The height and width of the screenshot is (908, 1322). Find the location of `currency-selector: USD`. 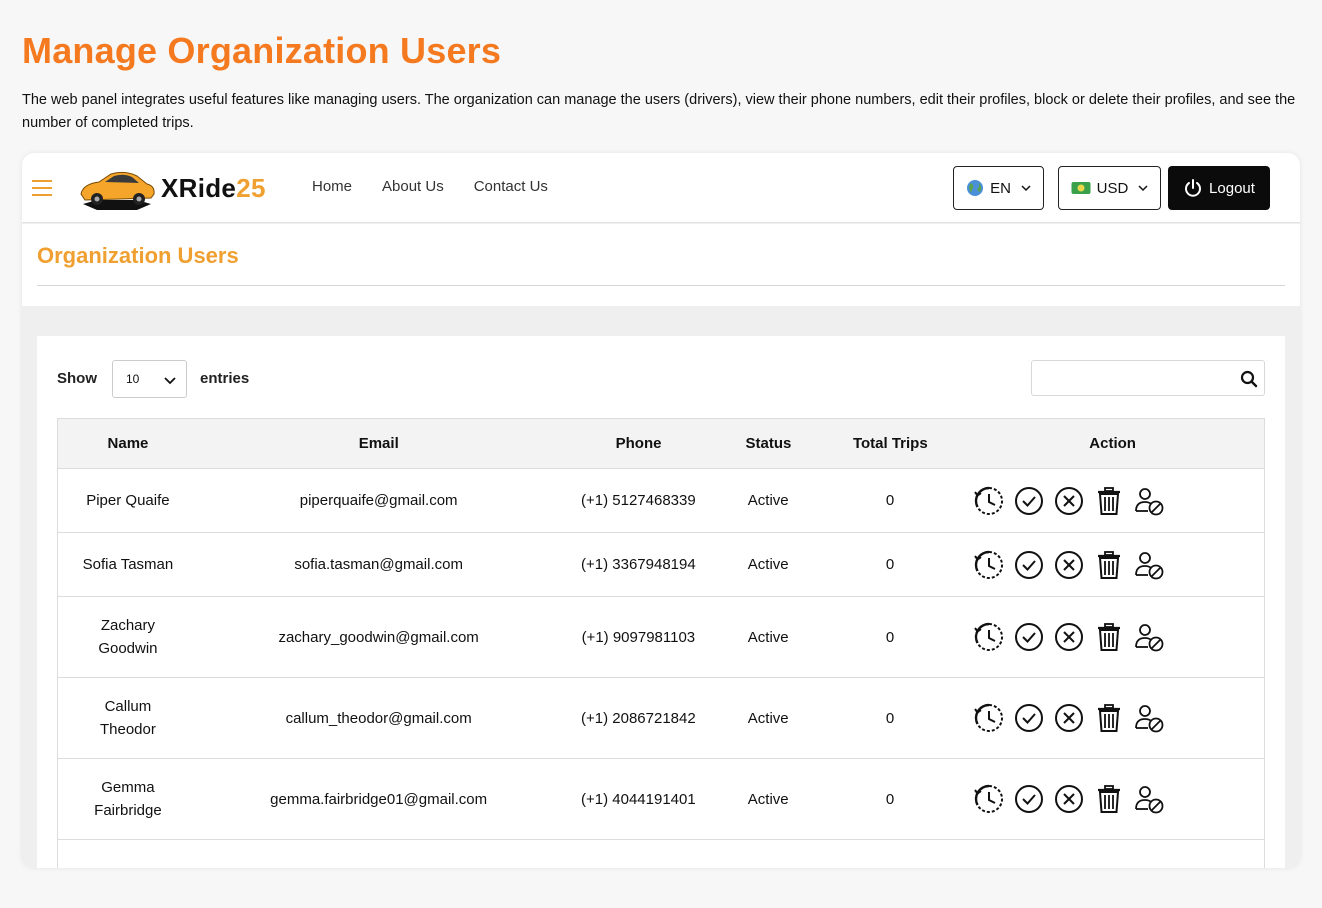

currency-selector: USD is located at coordinates (1109, 188).